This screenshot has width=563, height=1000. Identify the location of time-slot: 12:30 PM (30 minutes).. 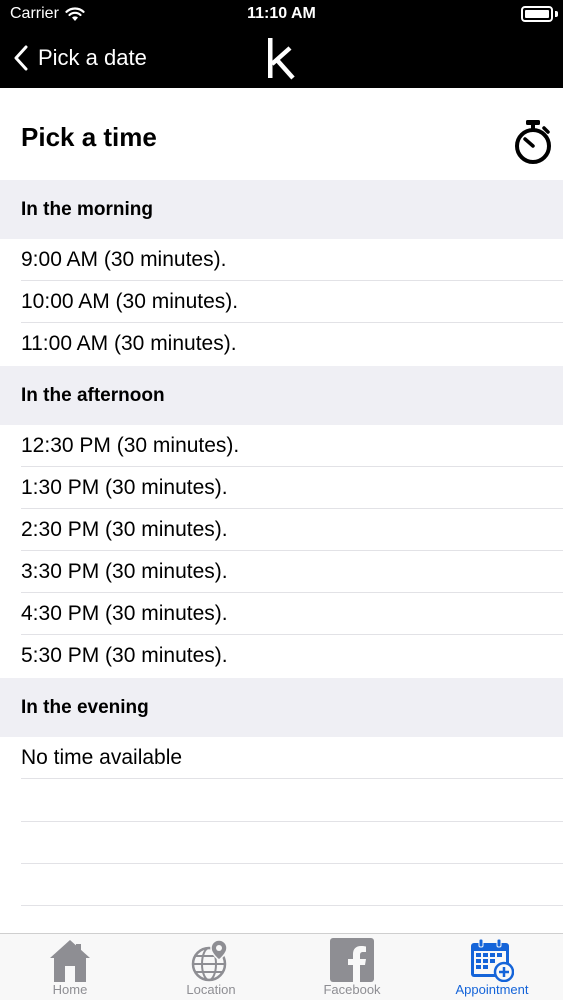
(281, 446).